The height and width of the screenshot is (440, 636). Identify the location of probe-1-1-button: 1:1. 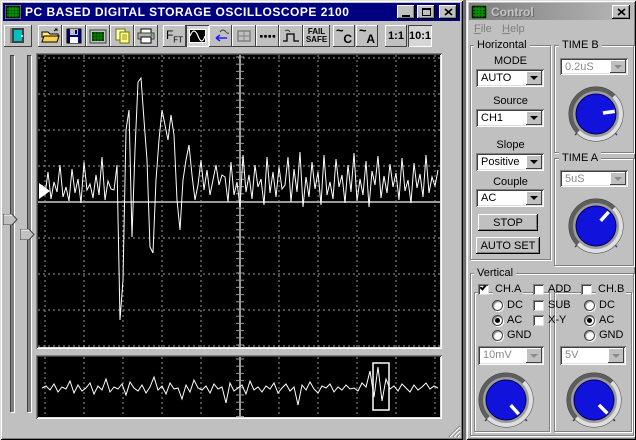
(396, 36).